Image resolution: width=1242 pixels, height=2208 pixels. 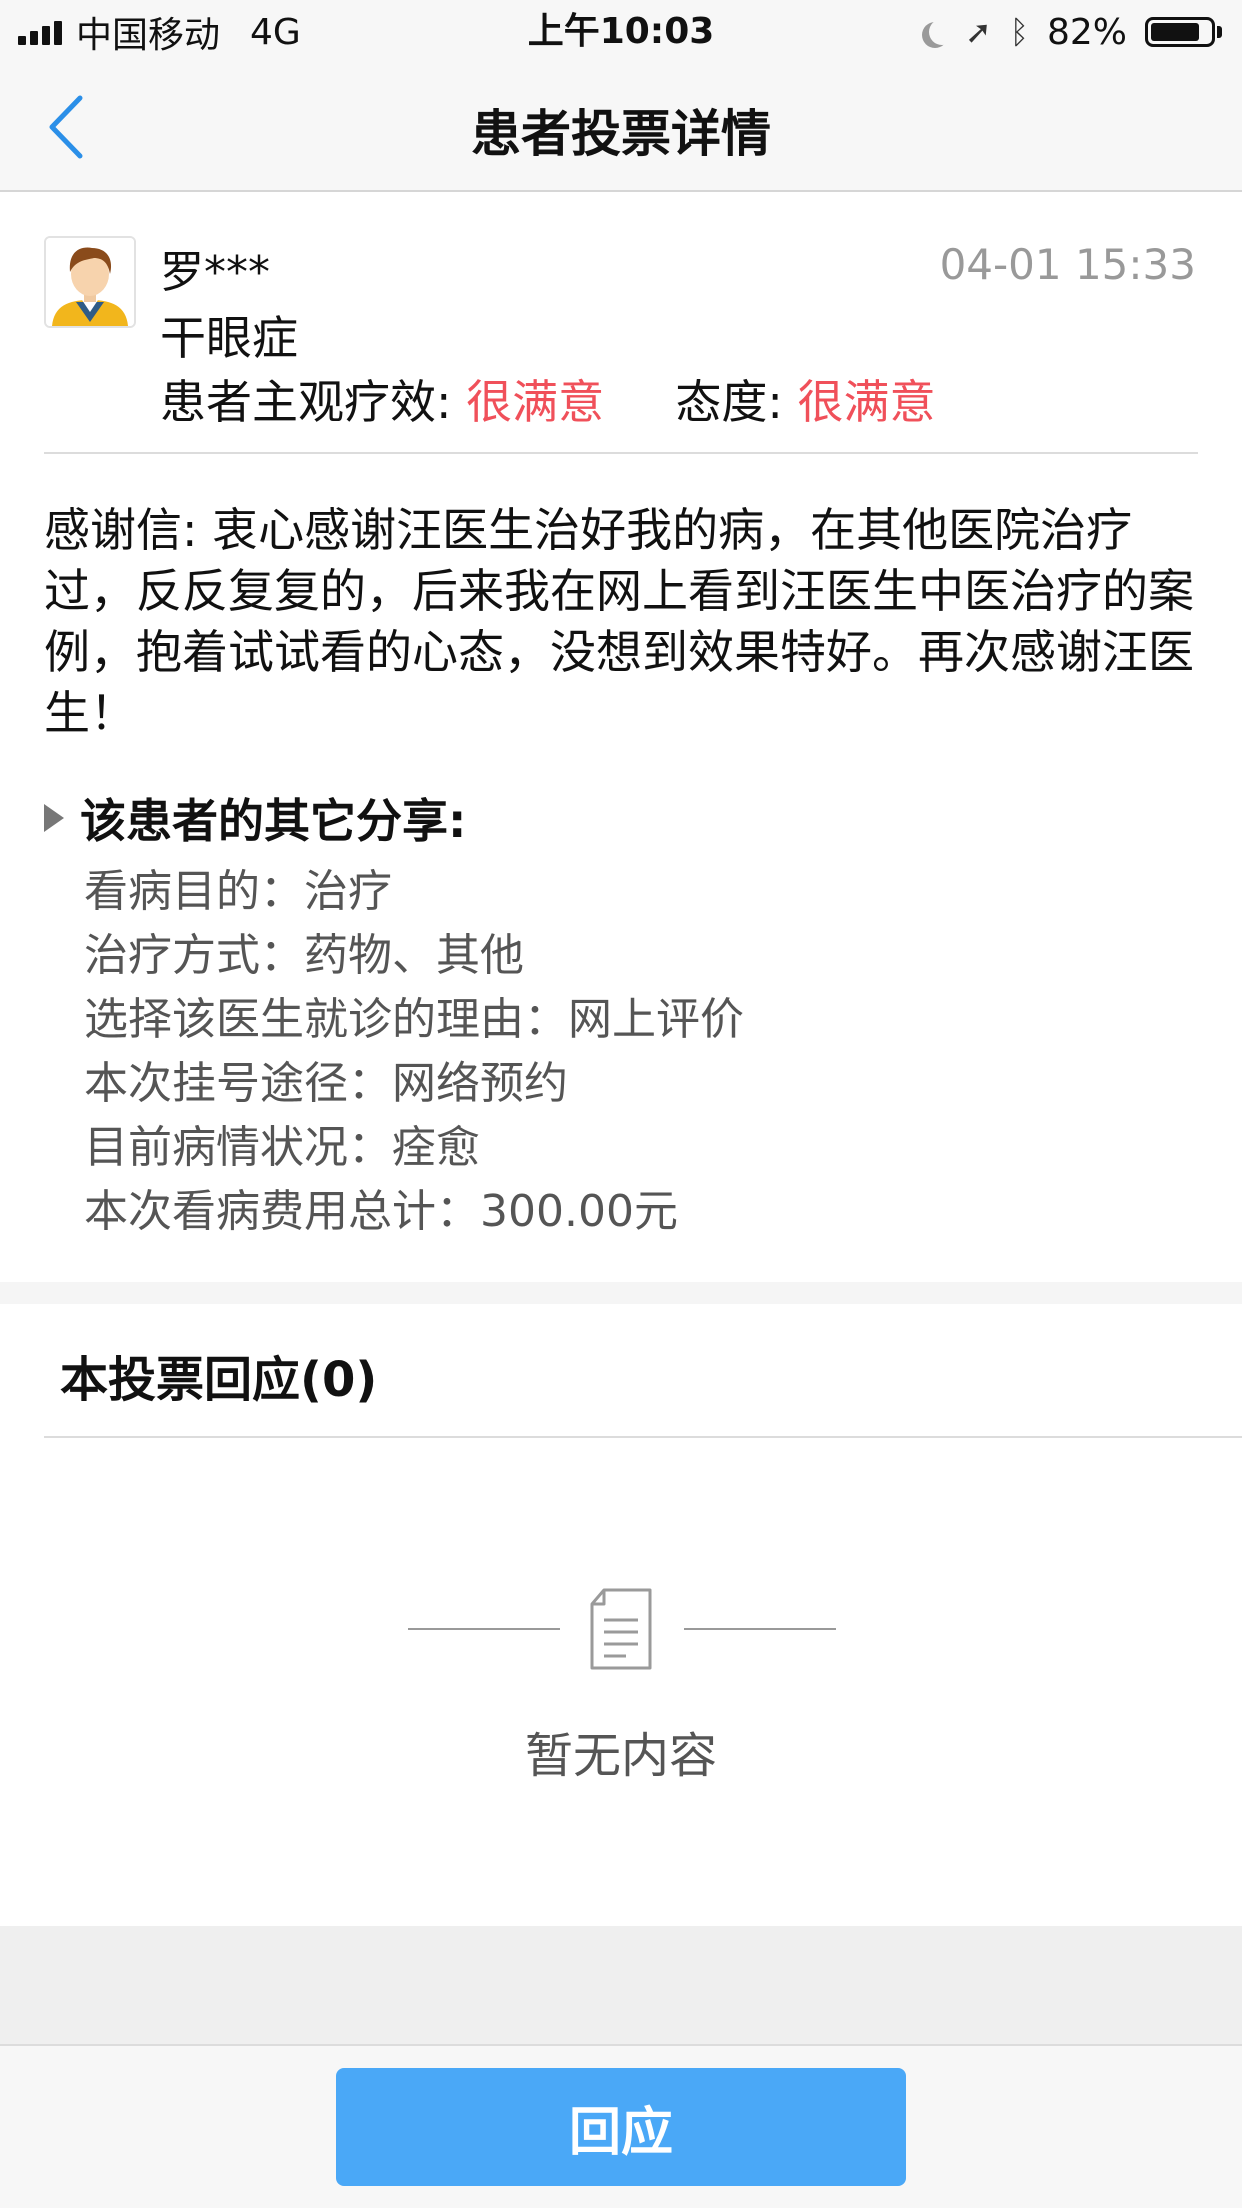 What do you see at coordinates (621, 1293) in the screenshot?
I see `section-separator` at bounding box center [621, 1293].